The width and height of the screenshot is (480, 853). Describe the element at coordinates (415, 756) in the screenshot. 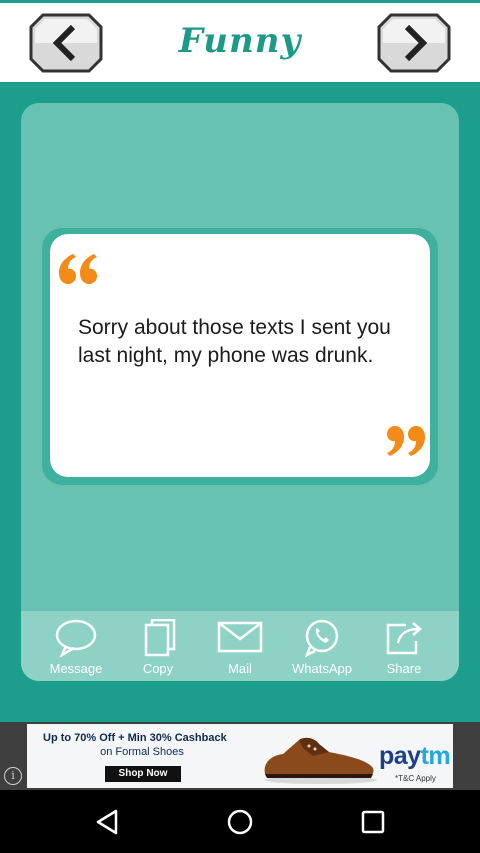

I see `ad-brand-logo: paytm` at that location.